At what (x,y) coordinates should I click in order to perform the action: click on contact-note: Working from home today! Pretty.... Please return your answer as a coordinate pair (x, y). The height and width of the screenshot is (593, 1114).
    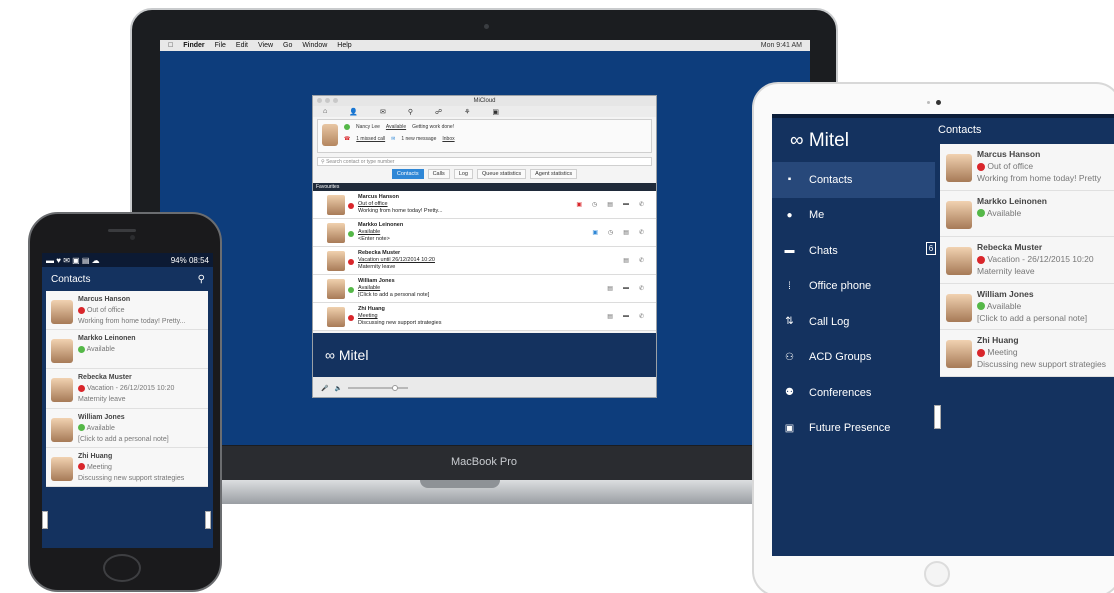
    Looking at the image, I should click on (132, 321).